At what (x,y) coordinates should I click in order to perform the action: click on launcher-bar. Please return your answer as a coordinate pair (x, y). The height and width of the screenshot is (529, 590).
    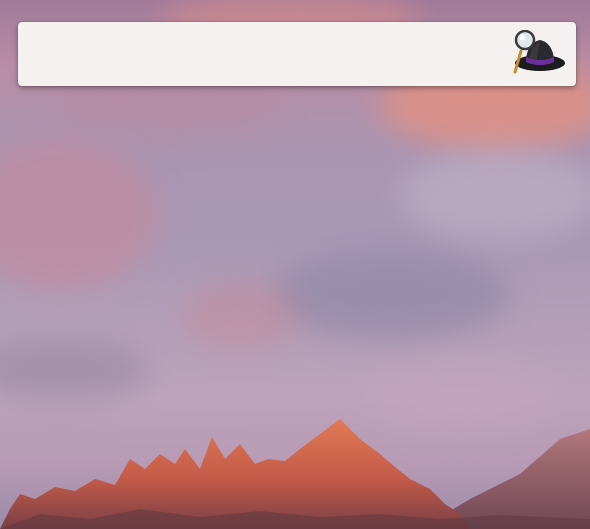
    Looking at the image, I should click on (297, 54).